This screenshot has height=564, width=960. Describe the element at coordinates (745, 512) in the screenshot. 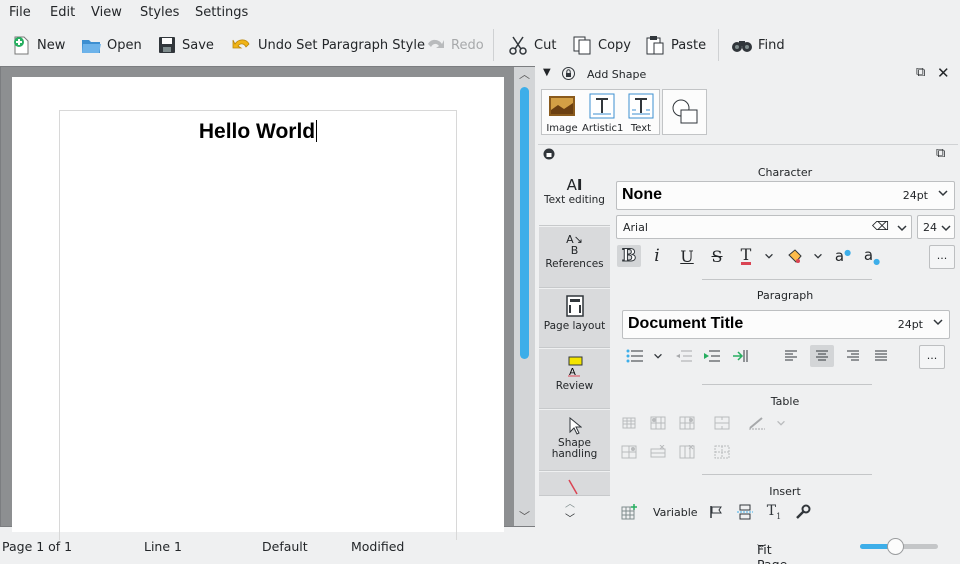

I see `page-break-button` at that location.